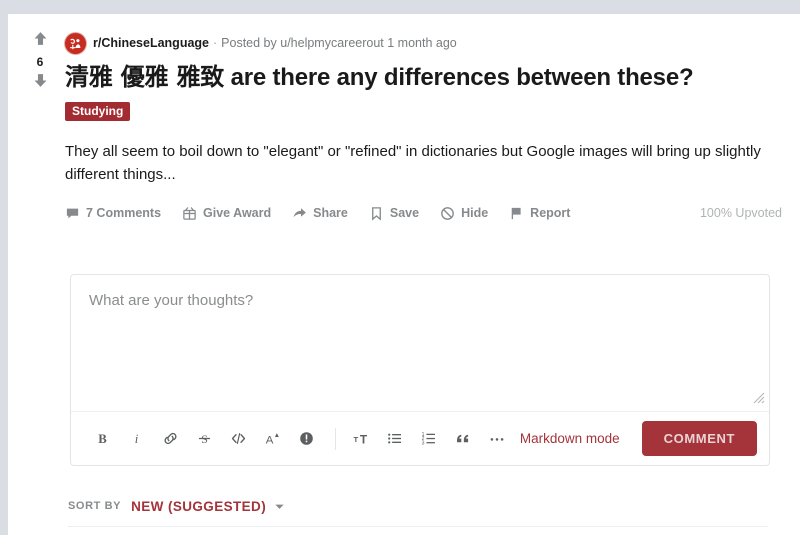  What do you see at coordinates (447, 213) in the screenshot?
I see `hide-circle-slash-icon` at bounding box center [447, 213].